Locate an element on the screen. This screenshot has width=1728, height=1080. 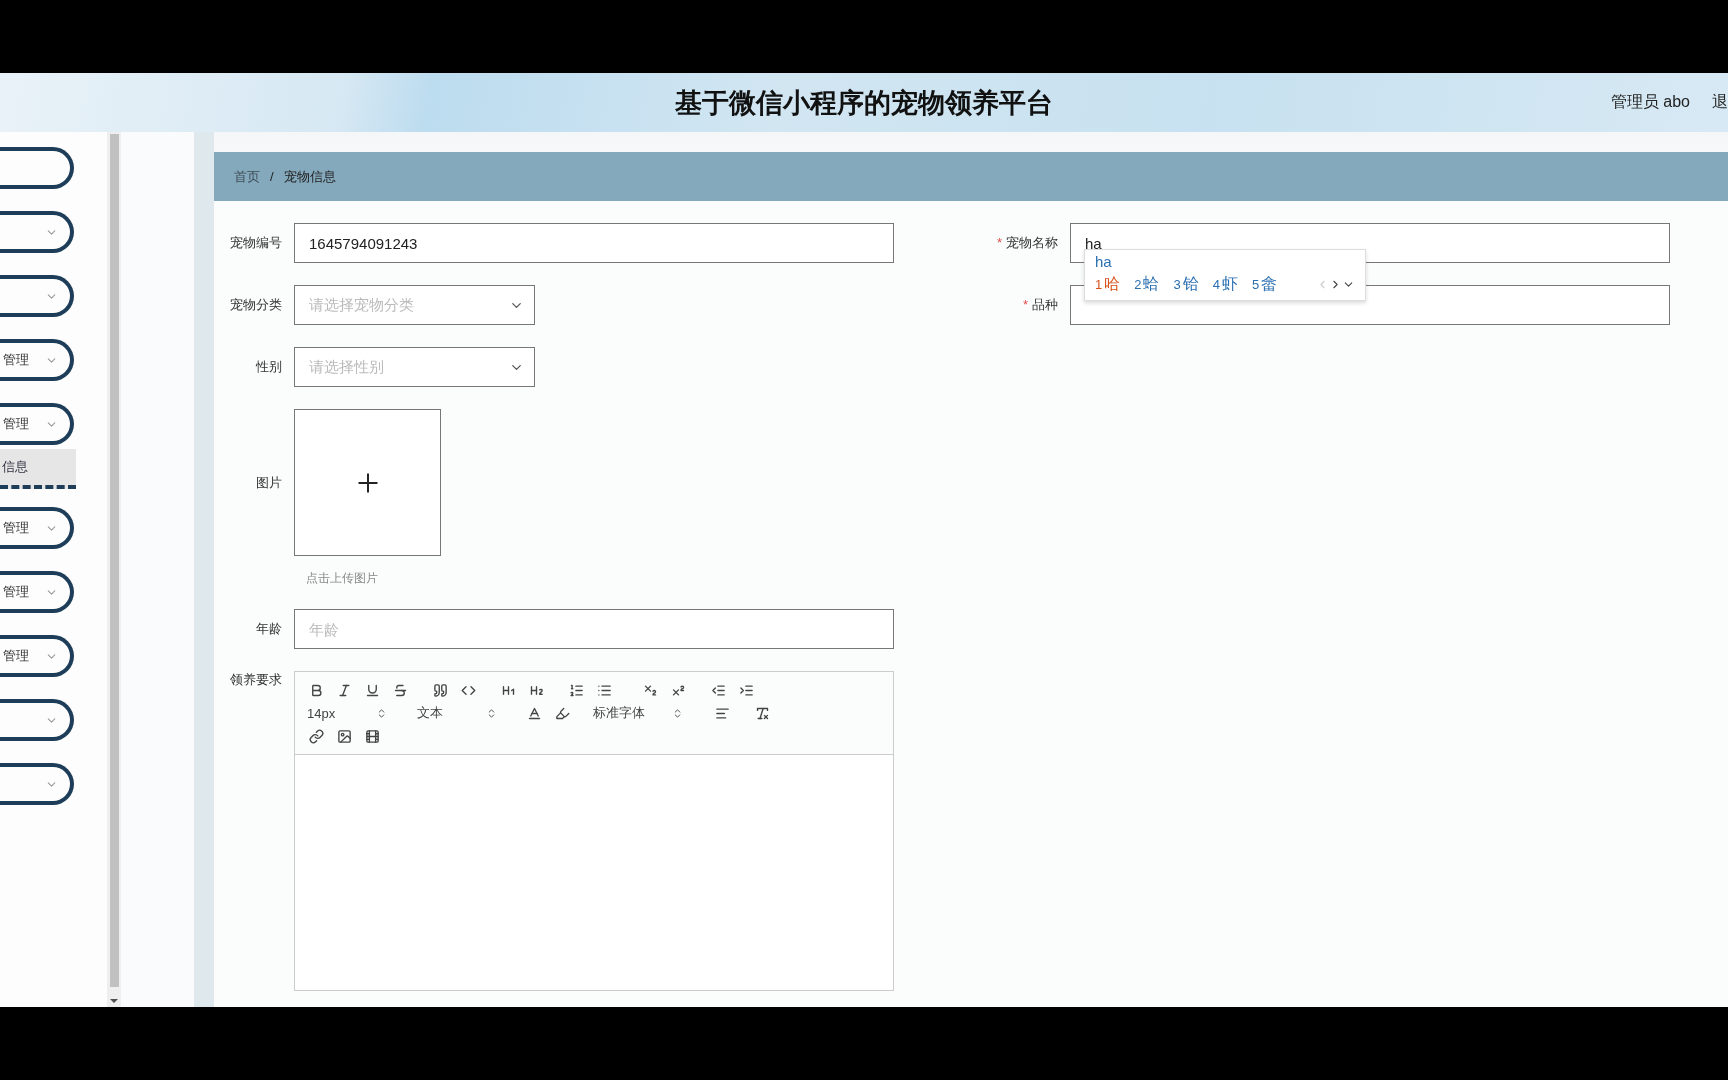
rich-text-editor: 14px 文本 标准字体 is located at coordinates (594, 831).